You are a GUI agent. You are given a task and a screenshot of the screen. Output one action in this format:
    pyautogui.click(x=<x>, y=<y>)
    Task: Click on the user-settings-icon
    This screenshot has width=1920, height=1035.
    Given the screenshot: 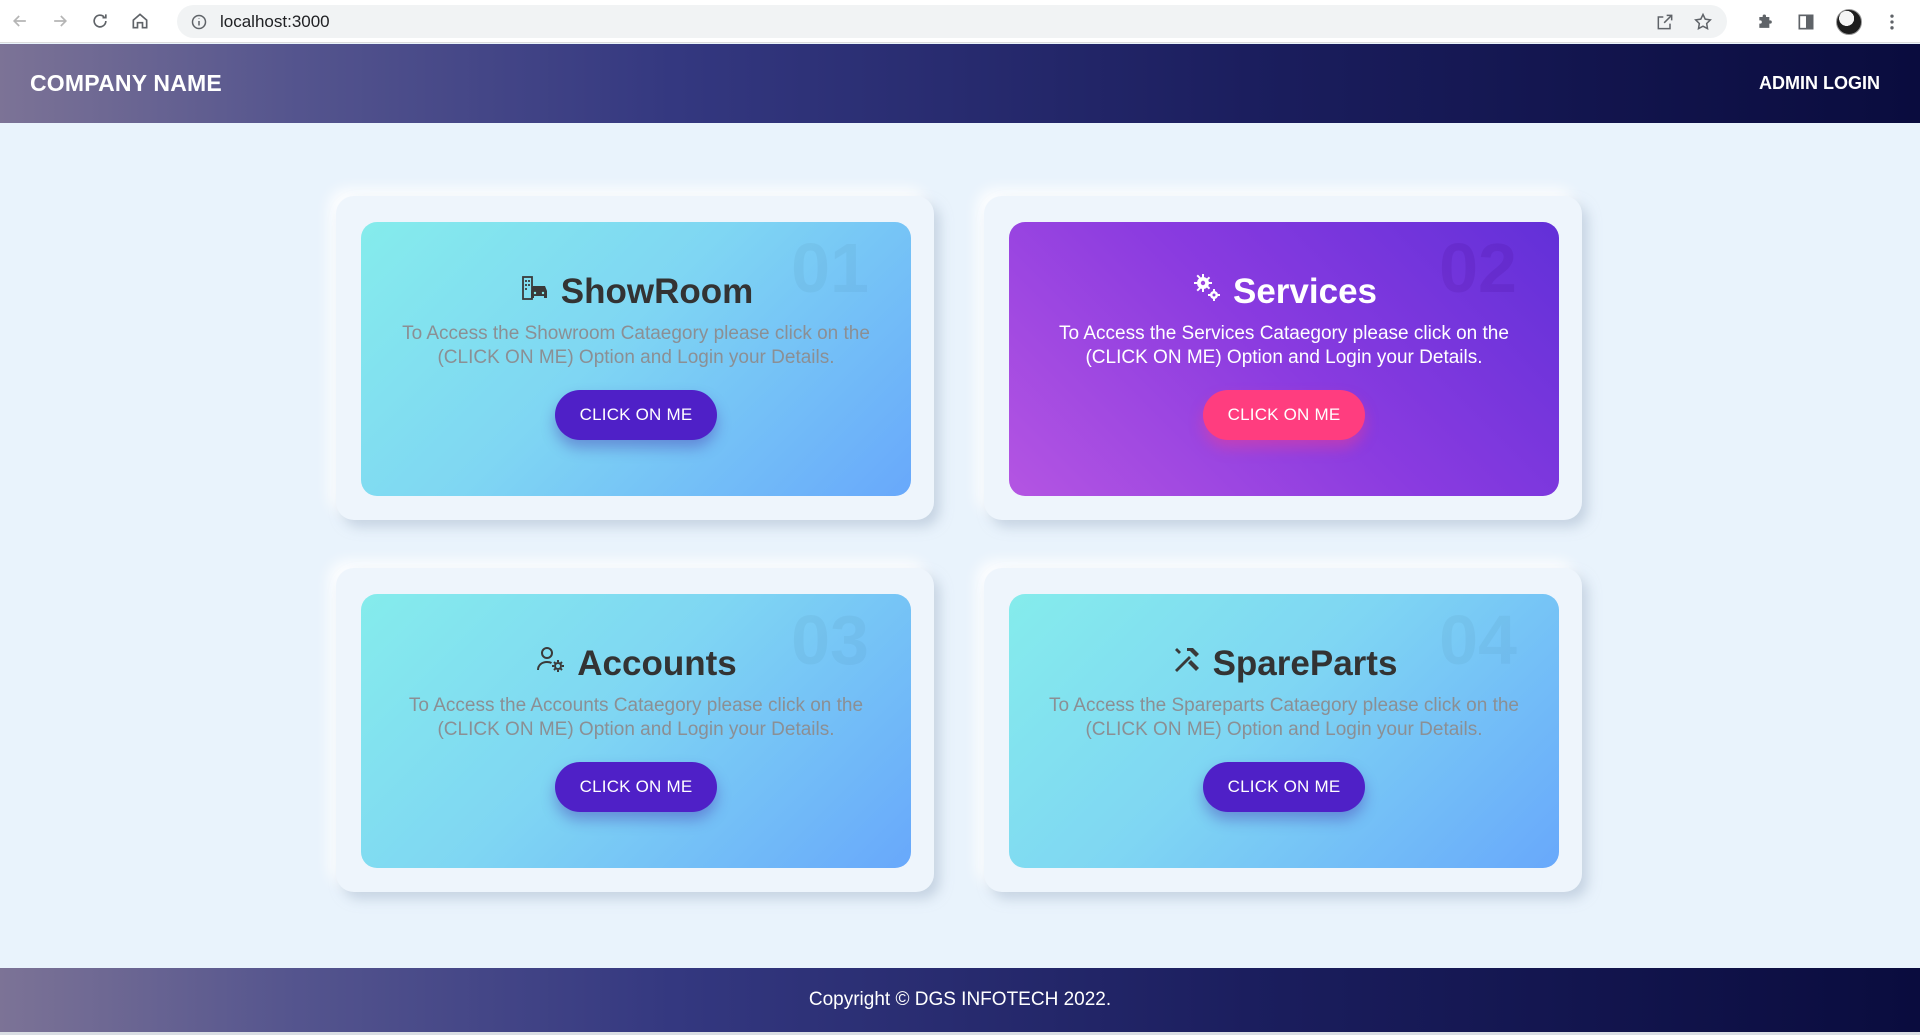 What is the action you would take?
    pyautogui.click(x=551, y=660)
    